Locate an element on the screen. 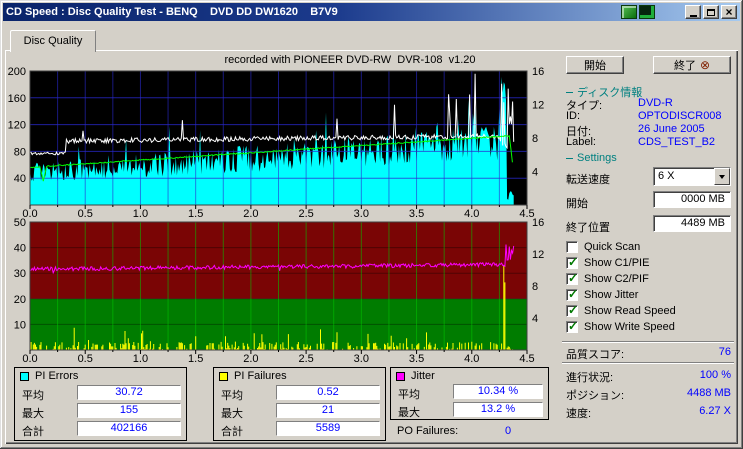 The height and width of the screenshot is (449, 743). pi-errors-max-value: 155 is located at coordinates (129, 410).